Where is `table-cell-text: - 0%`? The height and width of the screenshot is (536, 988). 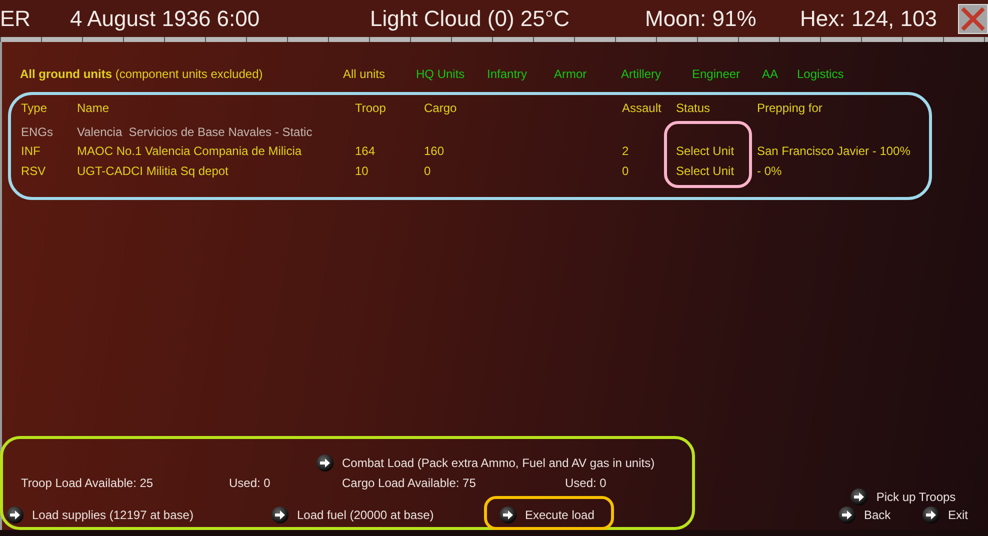 table-cell-text: - 0% is located at coordinates (770, 171).